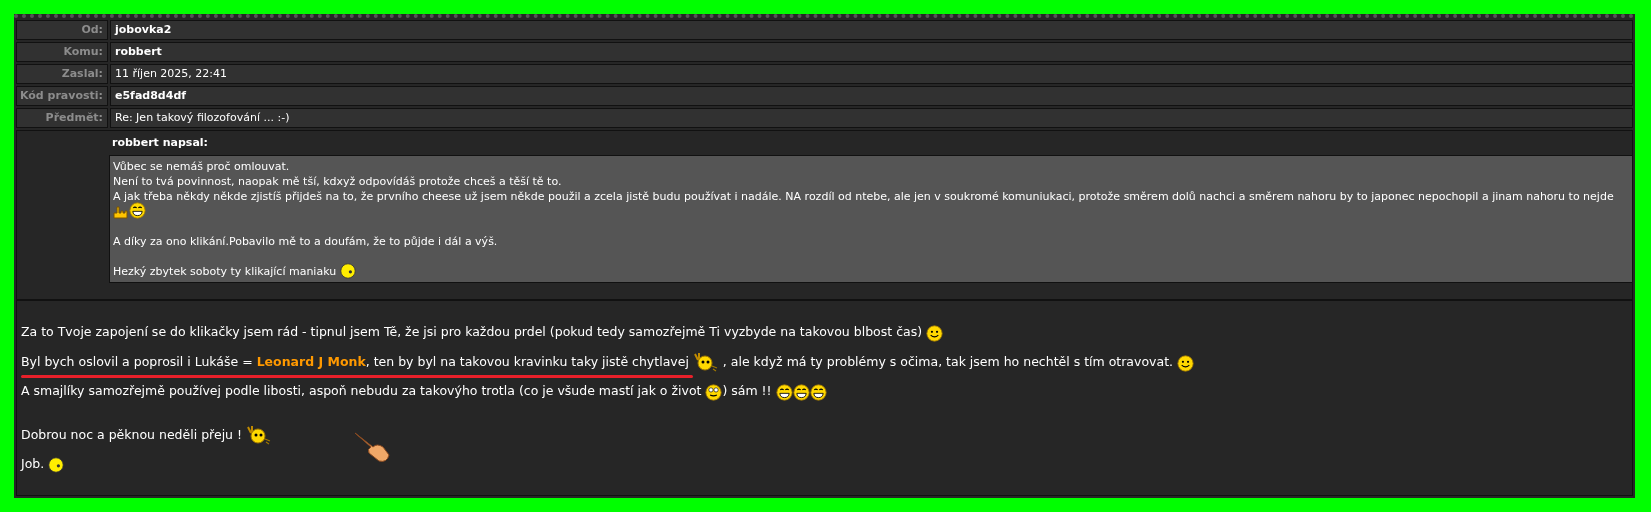 The image size is (1651, 512). I want to click on quote-text: Hezký zbytek soboty ty klikající maniaku, so click(225, 271).